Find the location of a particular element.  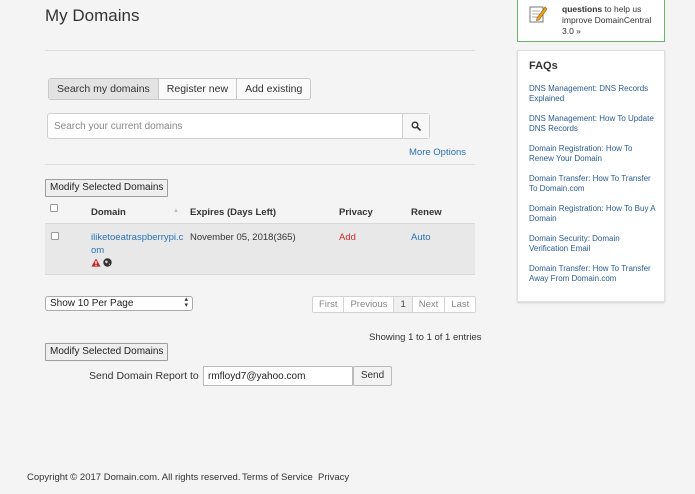

row-checkbox is located at coordinates (55, 236).